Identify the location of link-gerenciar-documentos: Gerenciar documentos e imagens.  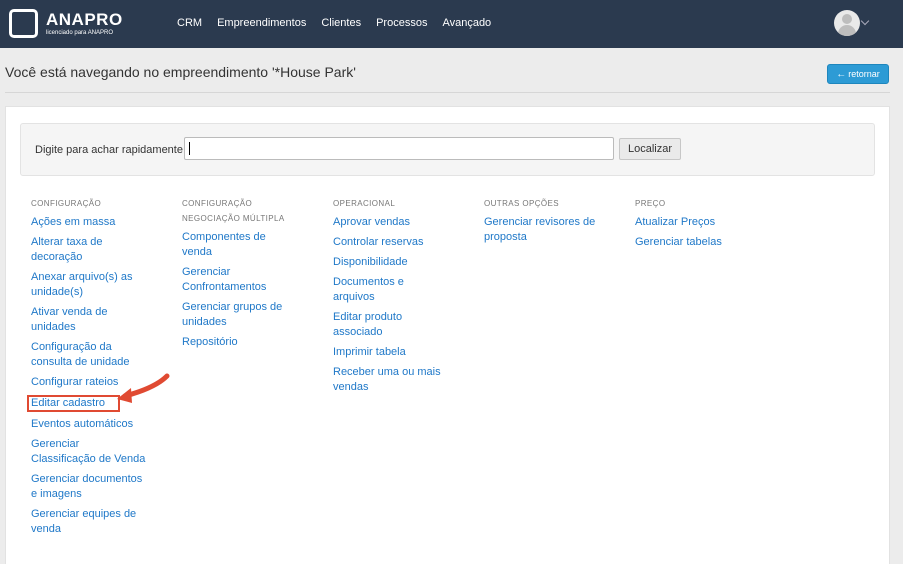
(88, 487).